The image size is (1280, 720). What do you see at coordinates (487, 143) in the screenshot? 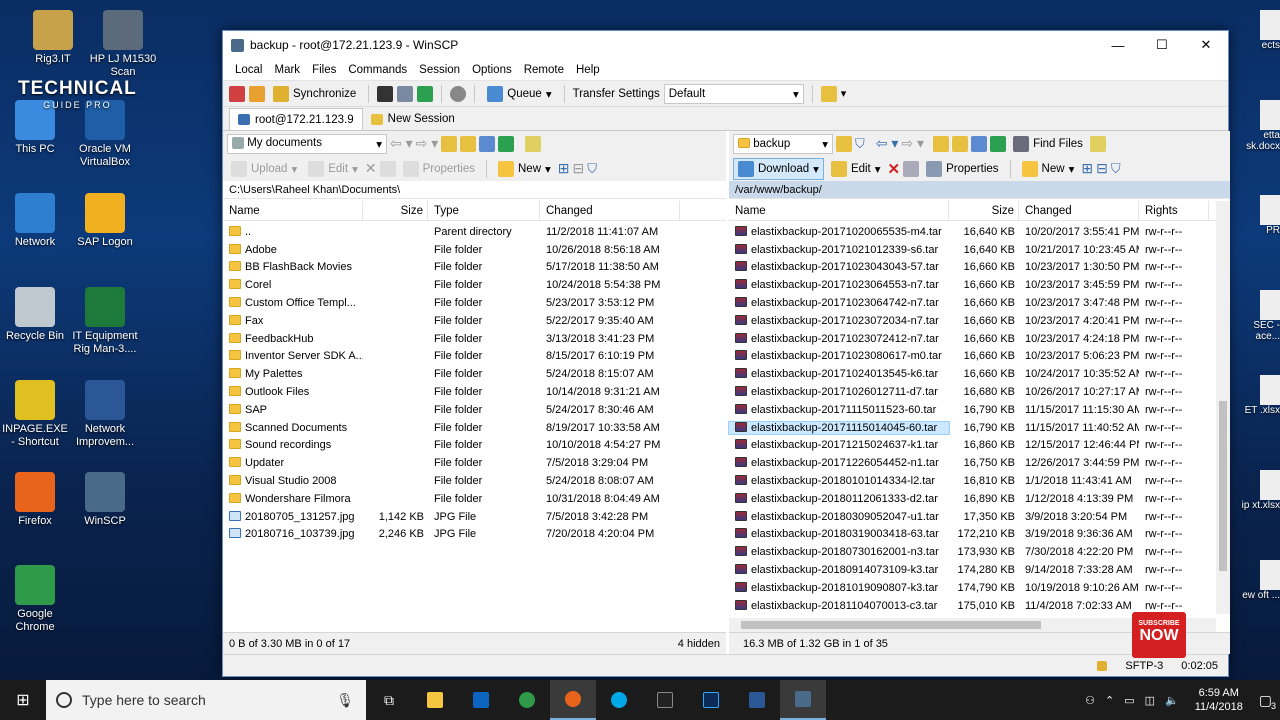
I see `home-icon` at bounding box center [487, 143].